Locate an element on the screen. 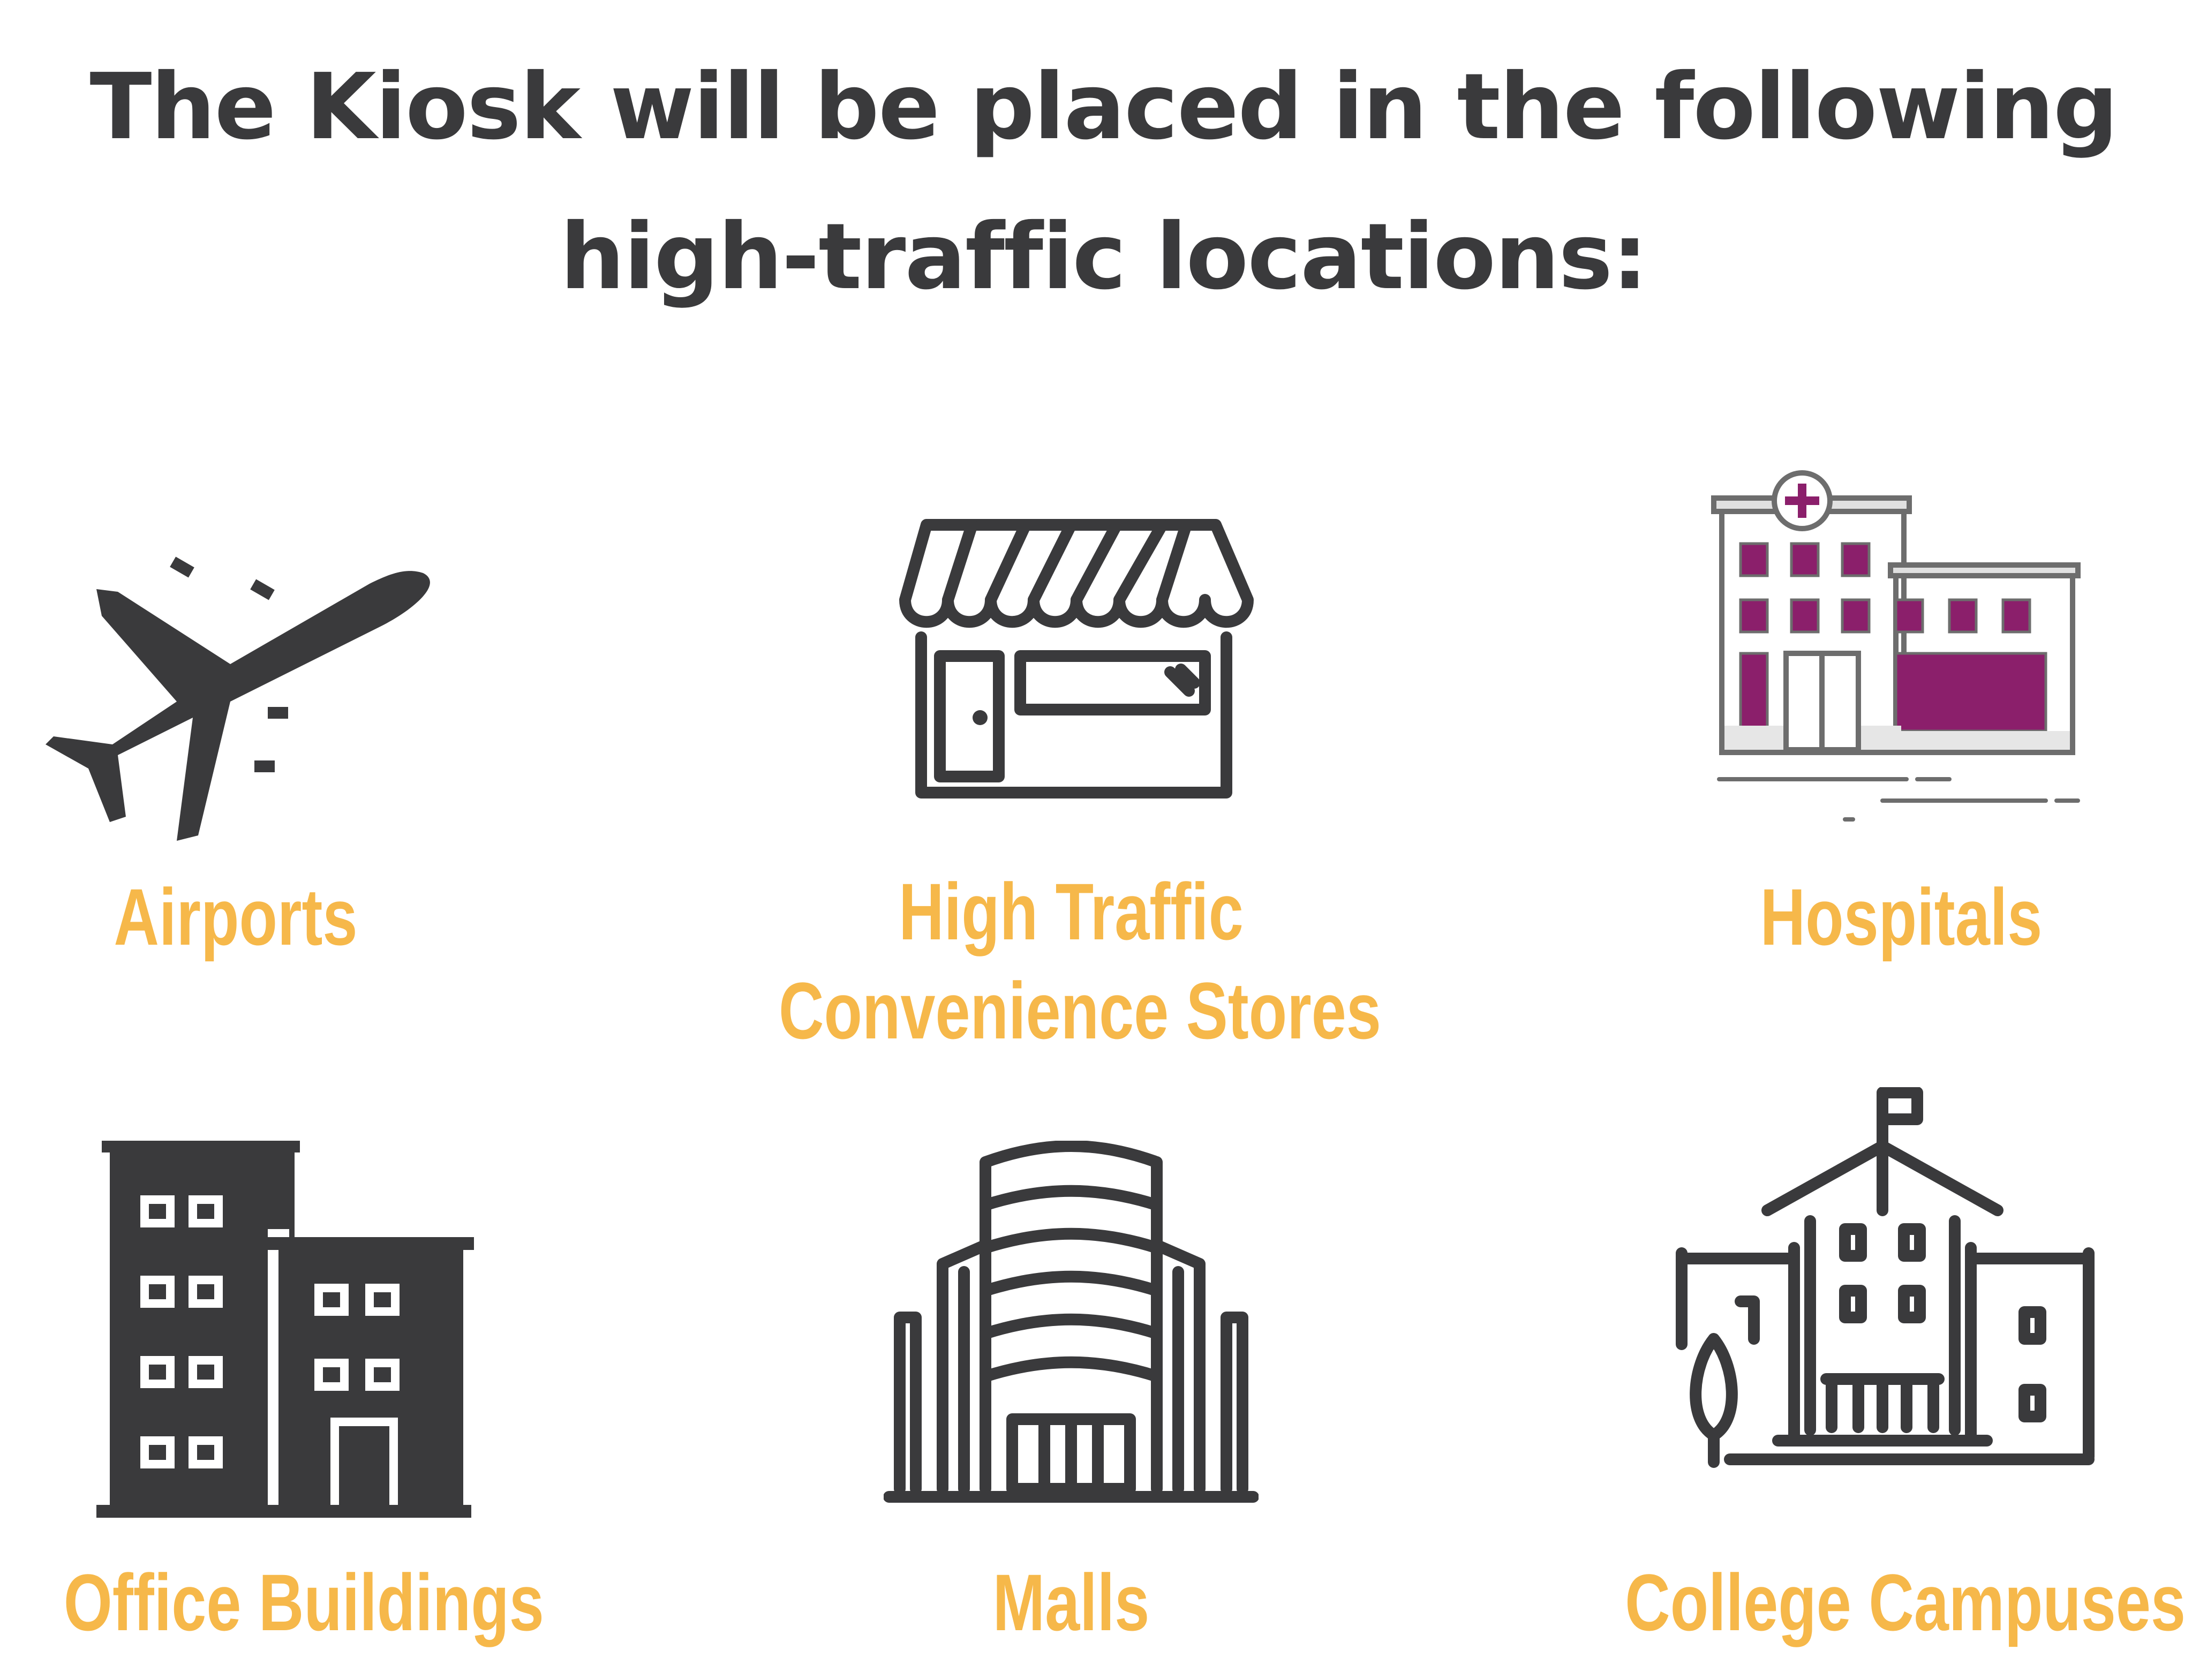 The width and height of the screenshot is (2207, 1680). hospital-icon is located at coordinates (1896, 651).